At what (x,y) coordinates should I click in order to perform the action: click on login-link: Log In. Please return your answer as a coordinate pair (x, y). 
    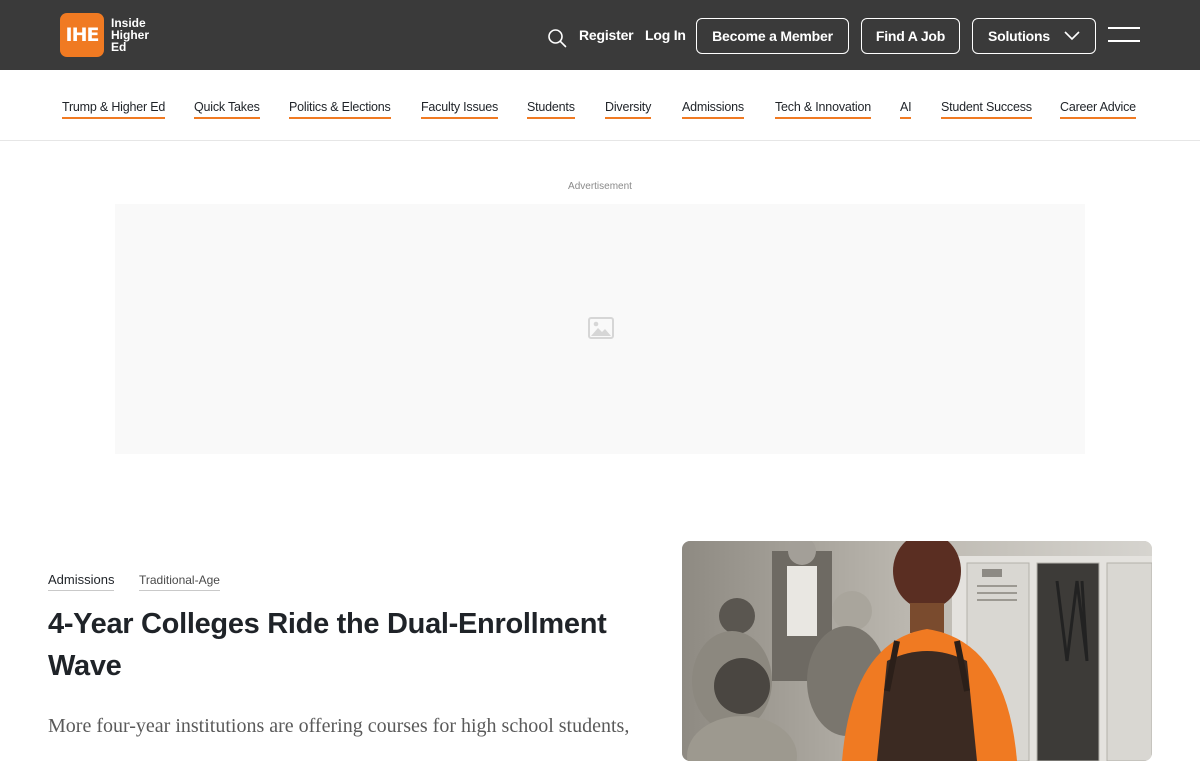
    Looking at the image, I should click on (665, 35).